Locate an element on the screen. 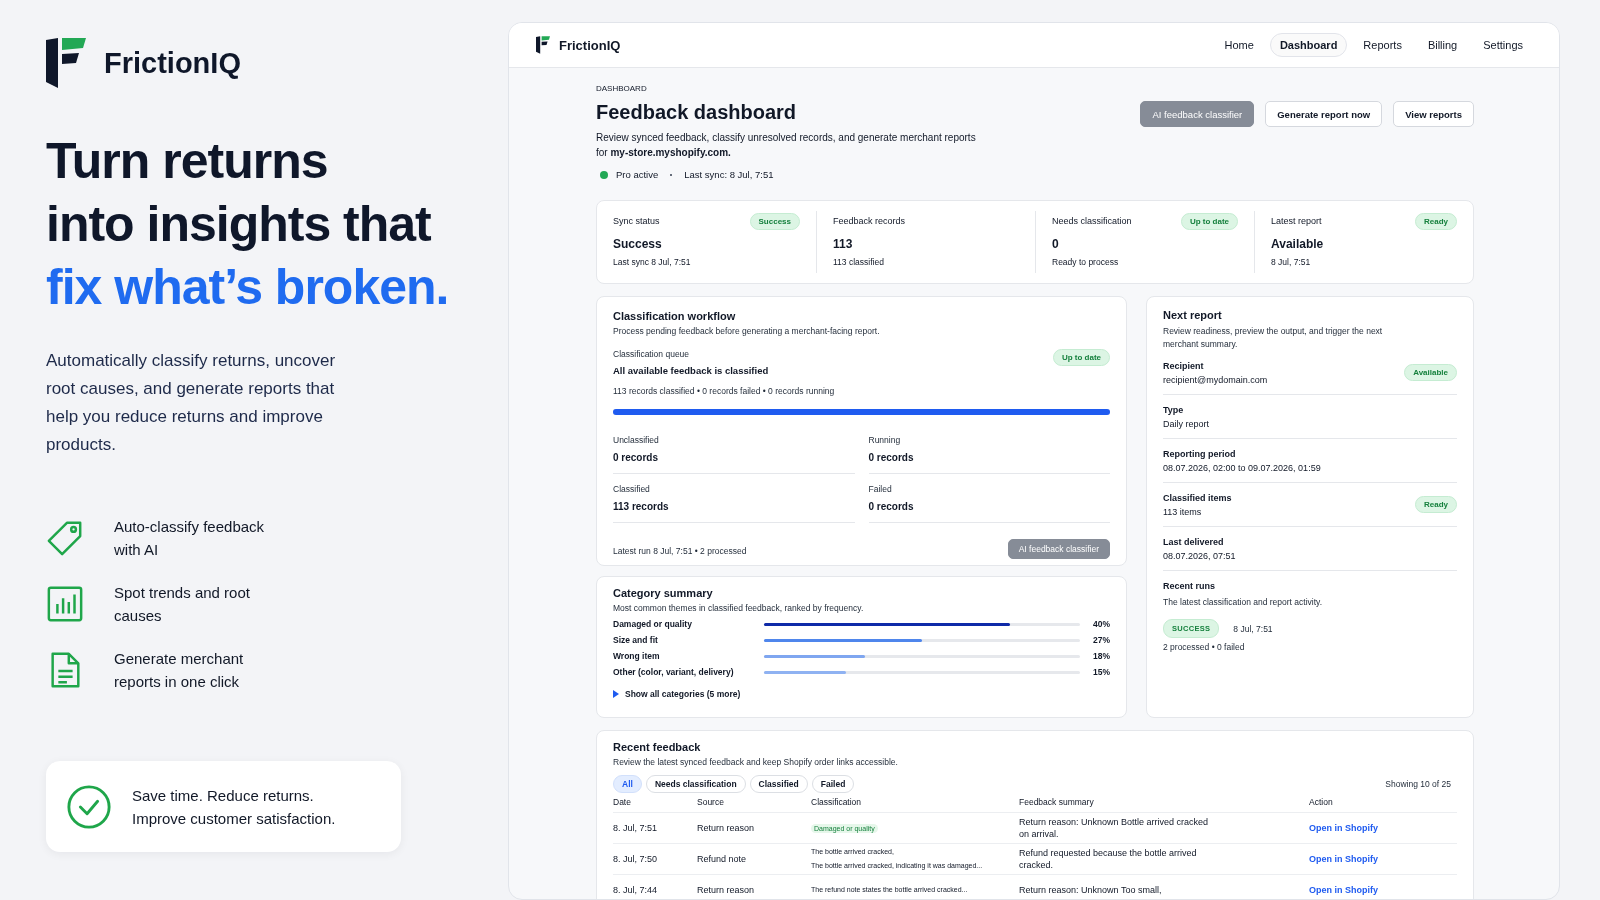 This screenshot has width=1600, height=900. queue-counts: 113 records classified • 0 records failed • 0 records running is located at coordinates (724, 391).